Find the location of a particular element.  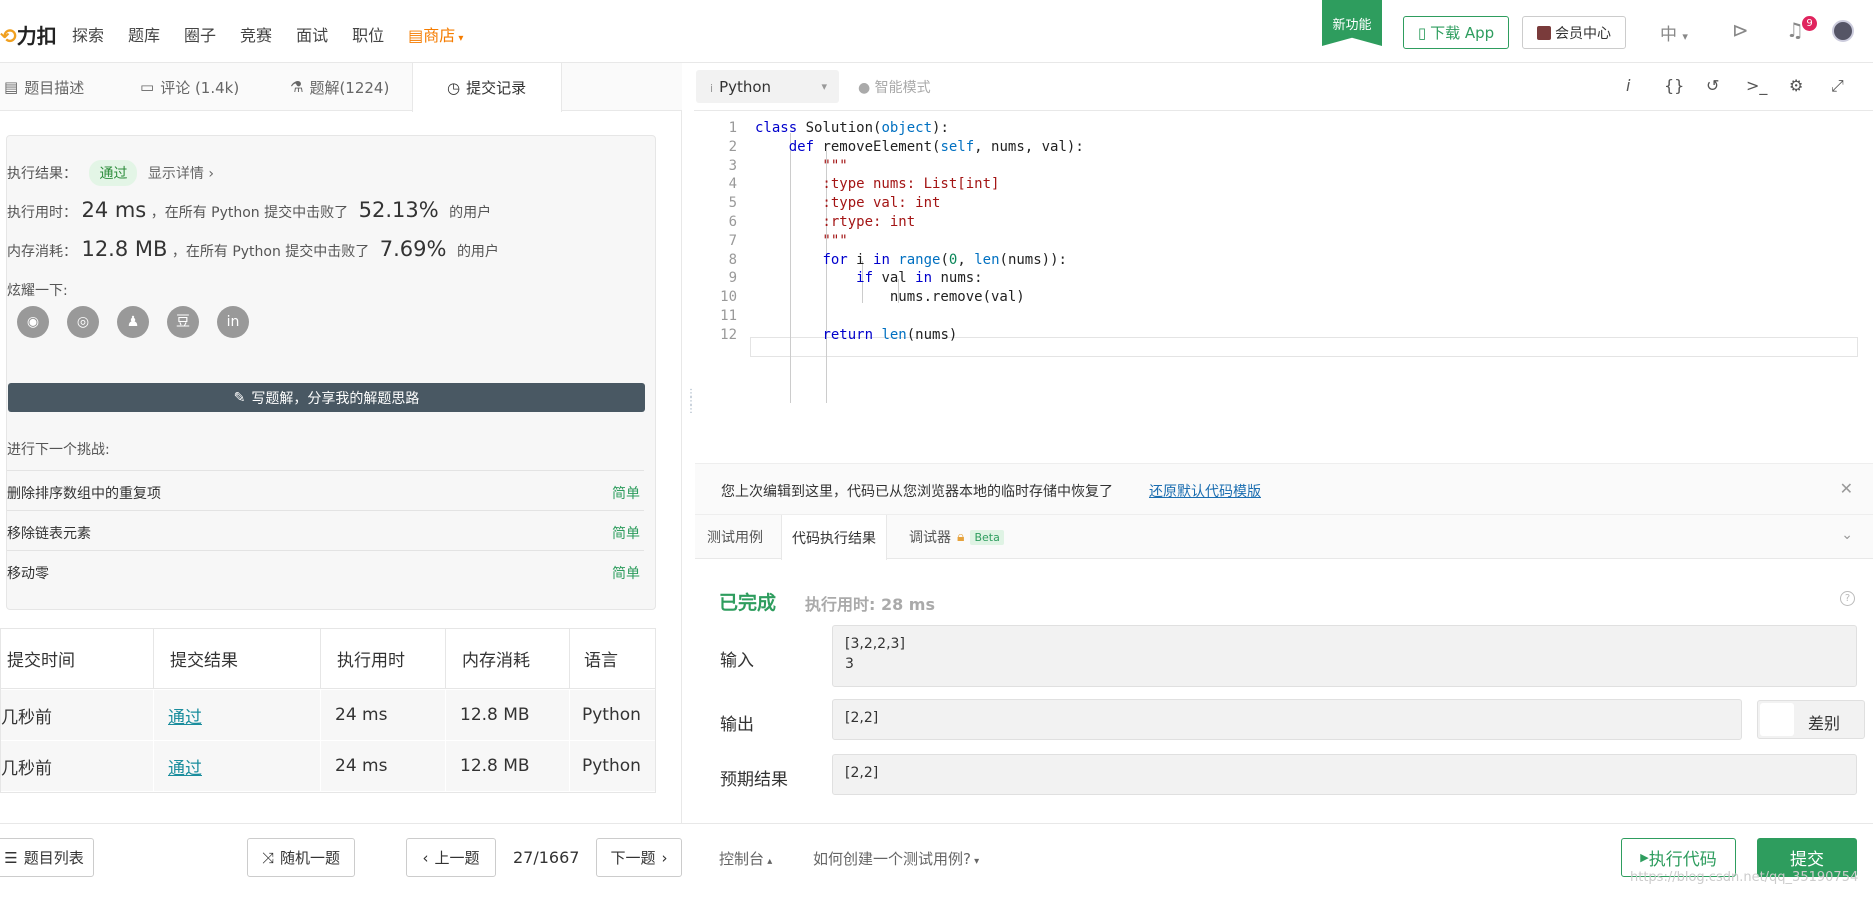

tab-submissions: ◷ 提交记录 is located at coordinates (487, 87).